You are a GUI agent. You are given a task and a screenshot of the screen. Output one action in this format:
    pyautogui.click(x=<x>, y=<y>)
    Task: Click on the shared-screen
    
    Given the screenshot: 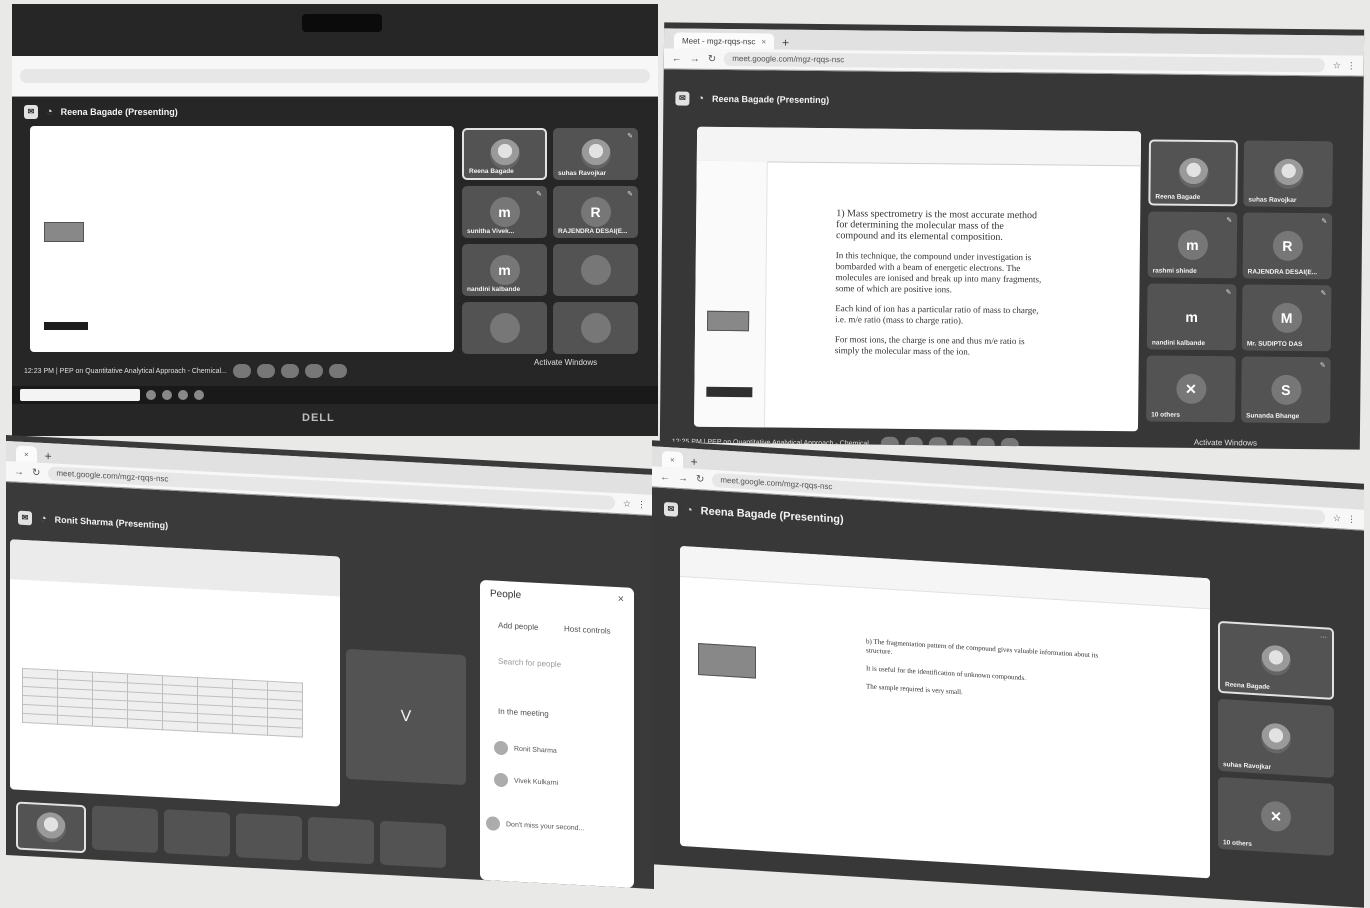 What is the action you would take?
    pyautogui.click(x=242, y=239)
    